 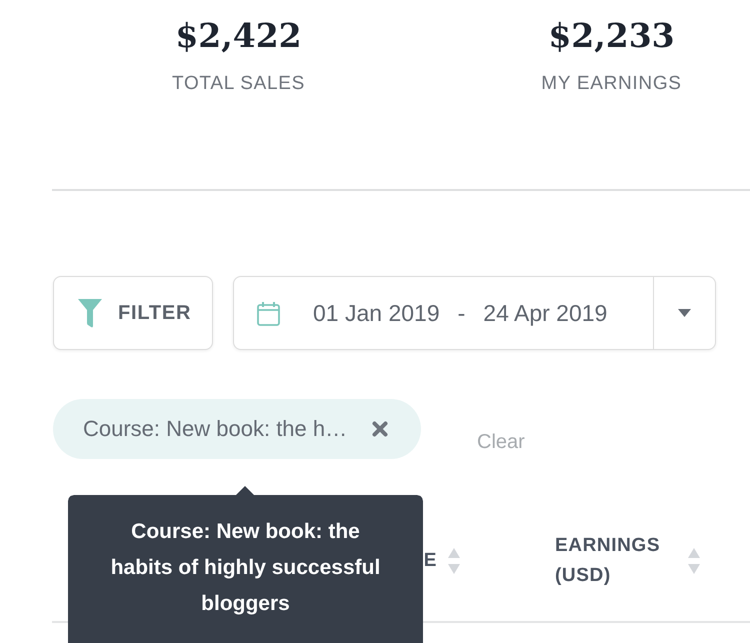 What do you see at coordinates (133, 313) in the screenshot?
I see `filter-button: FILTER` at bounding box center [133, 313].